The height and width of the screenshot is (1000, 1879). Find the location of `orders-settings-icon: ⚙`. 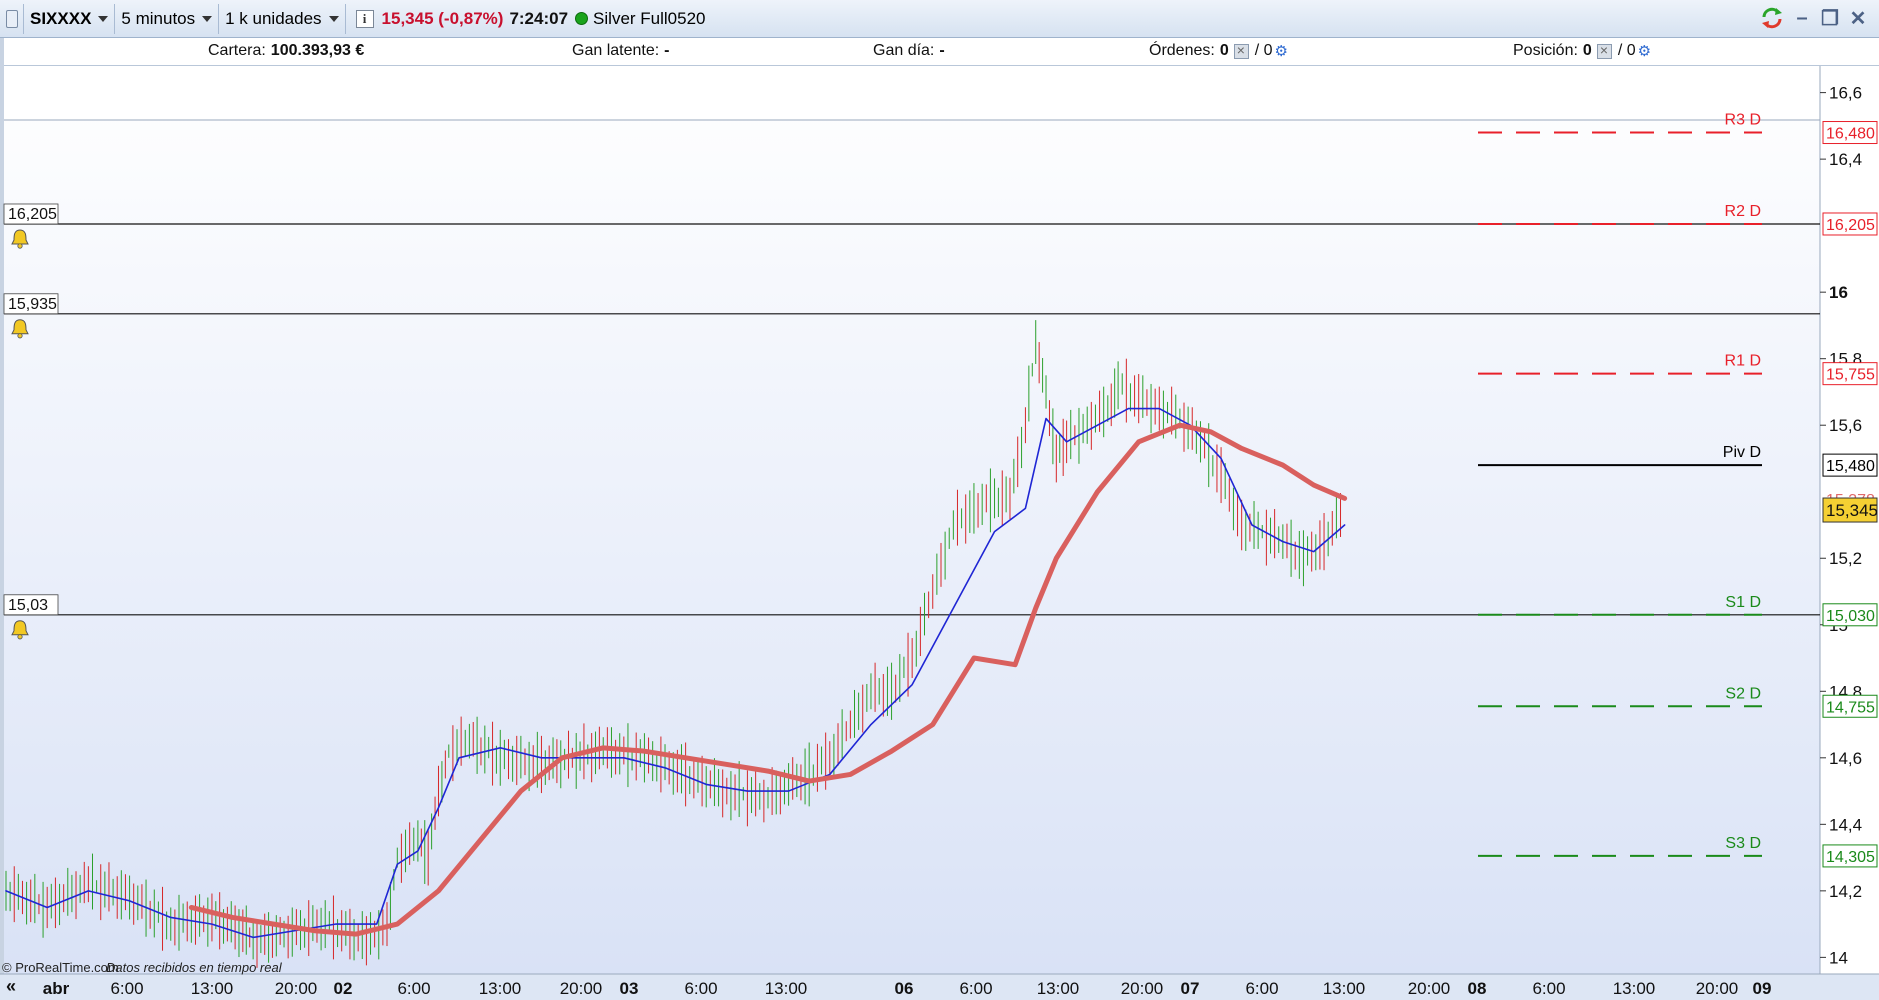

orders-settings-icon: ⚙ is located at coordinates (1281, 51).